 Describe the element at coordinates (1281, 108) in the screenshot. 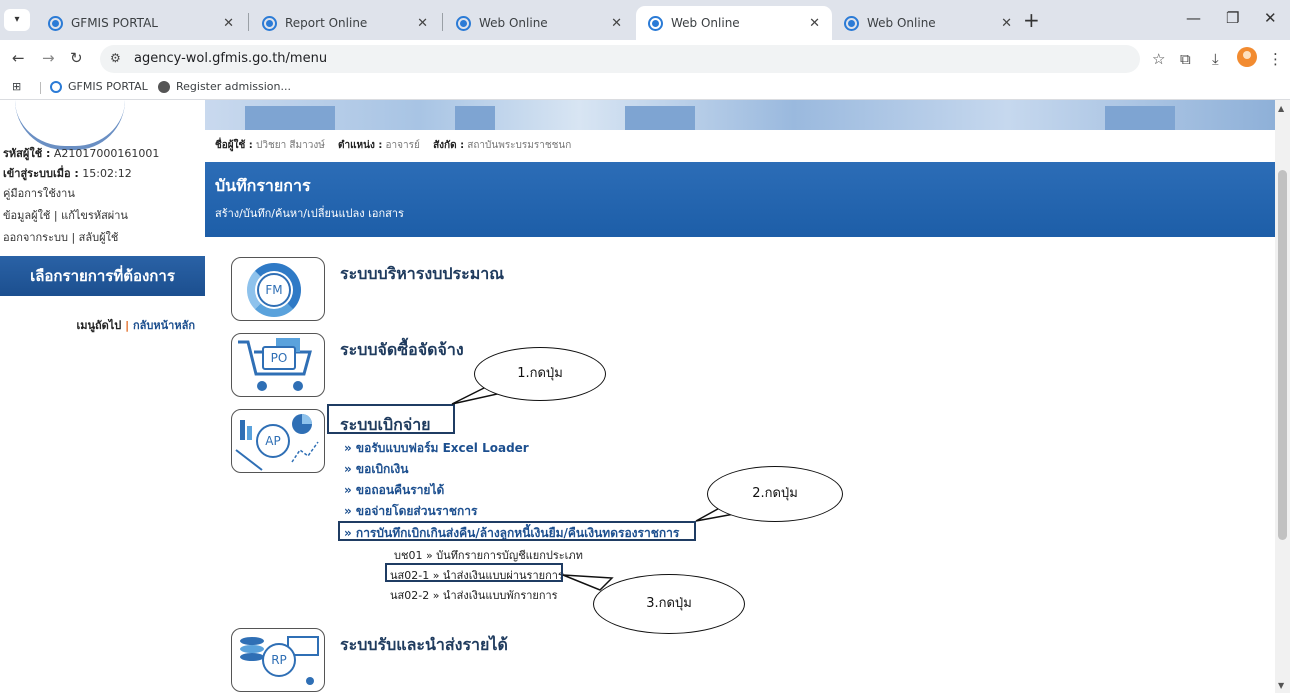

I see `scroll-up-icon: ▲` at that location.